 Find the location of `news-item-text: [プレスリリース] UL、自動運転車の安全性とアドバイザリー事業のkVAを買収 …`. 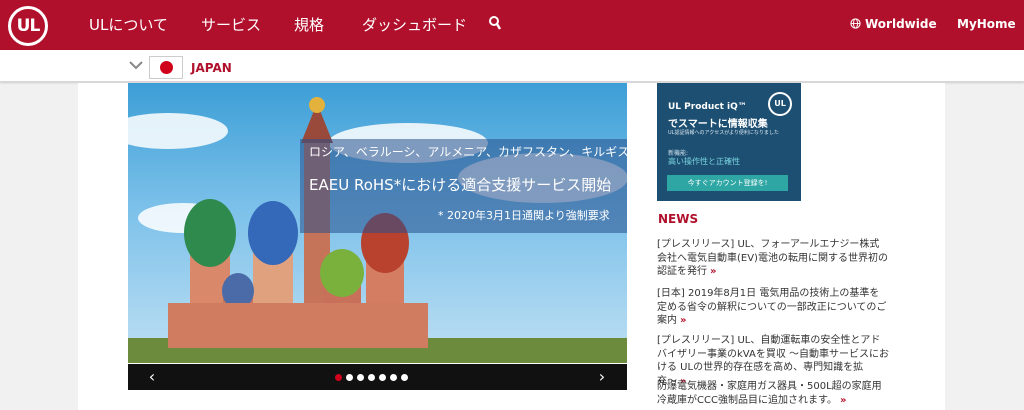

news-item-text: [プレスリリース] UL、自動運転車の安全性とアドバイザリー事業のkVAを買収 … is located at coordinates (773, 361).